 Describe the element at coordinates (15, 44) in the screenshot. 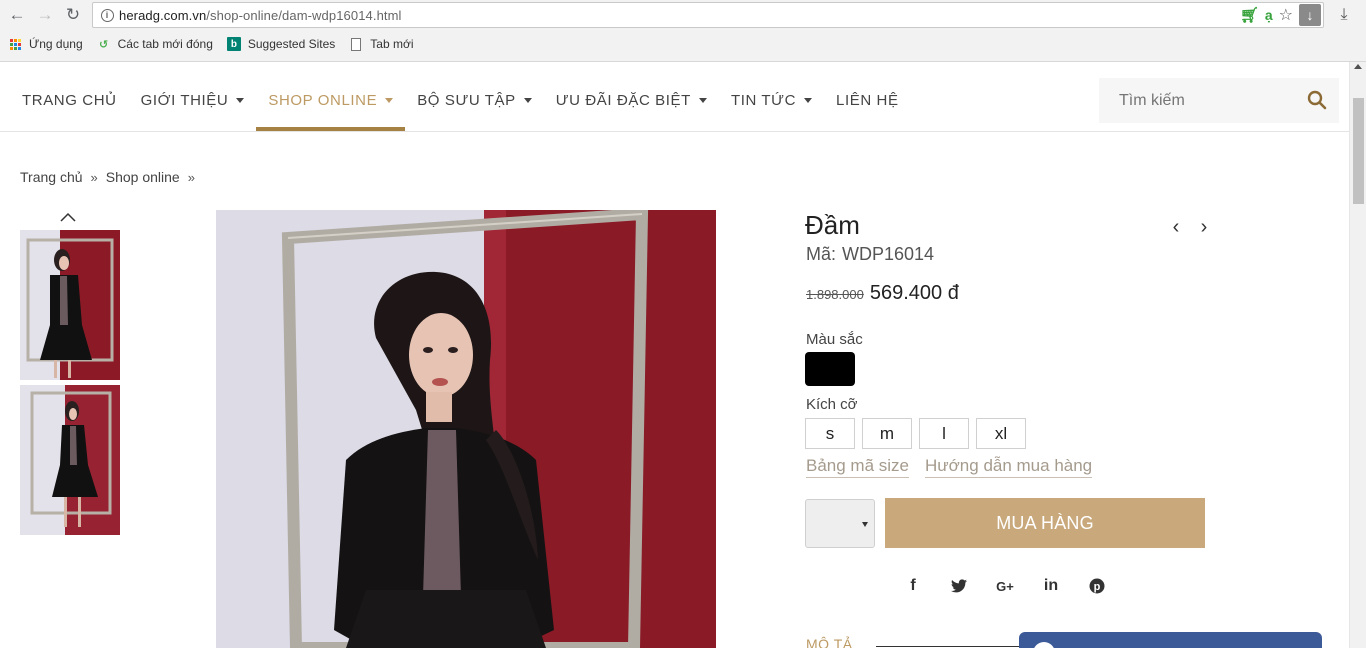

I see `apps-grid-icon` at that location.